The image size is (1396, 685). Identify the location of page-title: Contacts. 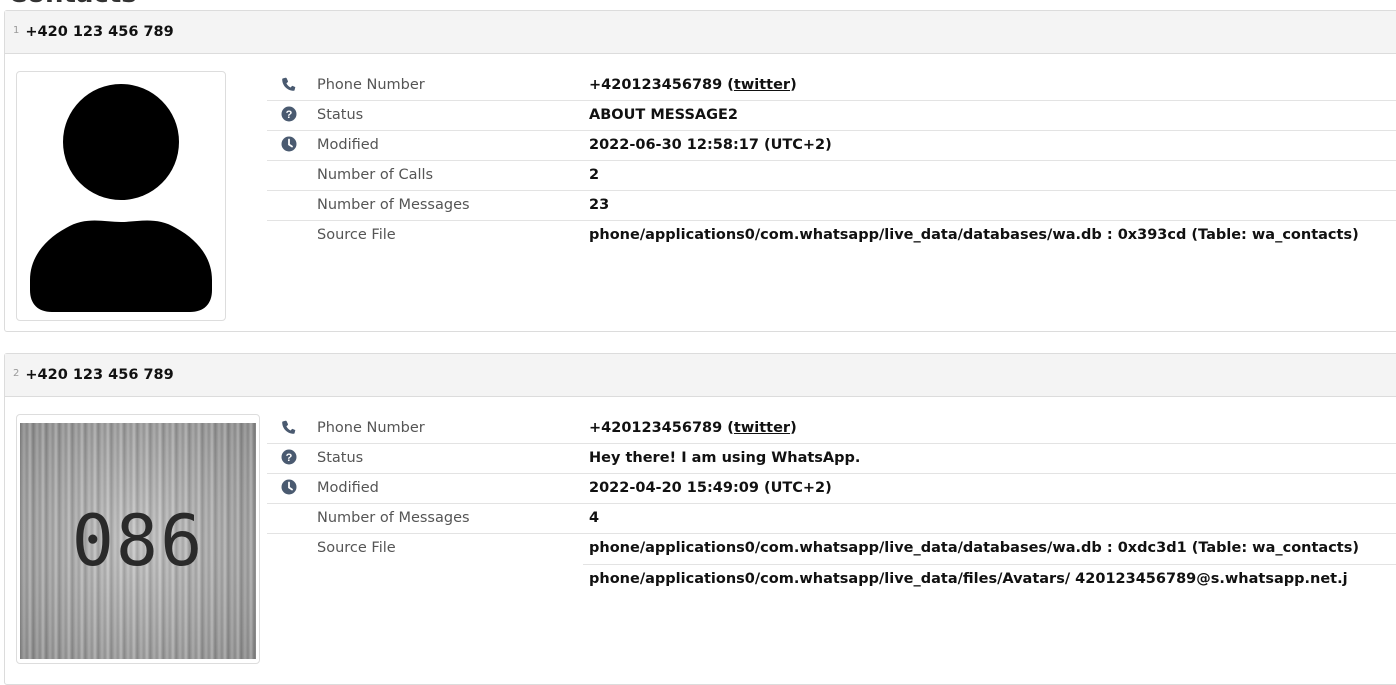
(72, 4).